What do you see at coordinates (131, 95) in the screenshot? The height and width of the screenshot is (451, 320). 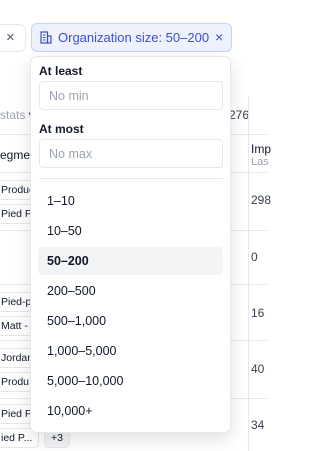 I see `min-size-input` at bounding box center [131, 95].